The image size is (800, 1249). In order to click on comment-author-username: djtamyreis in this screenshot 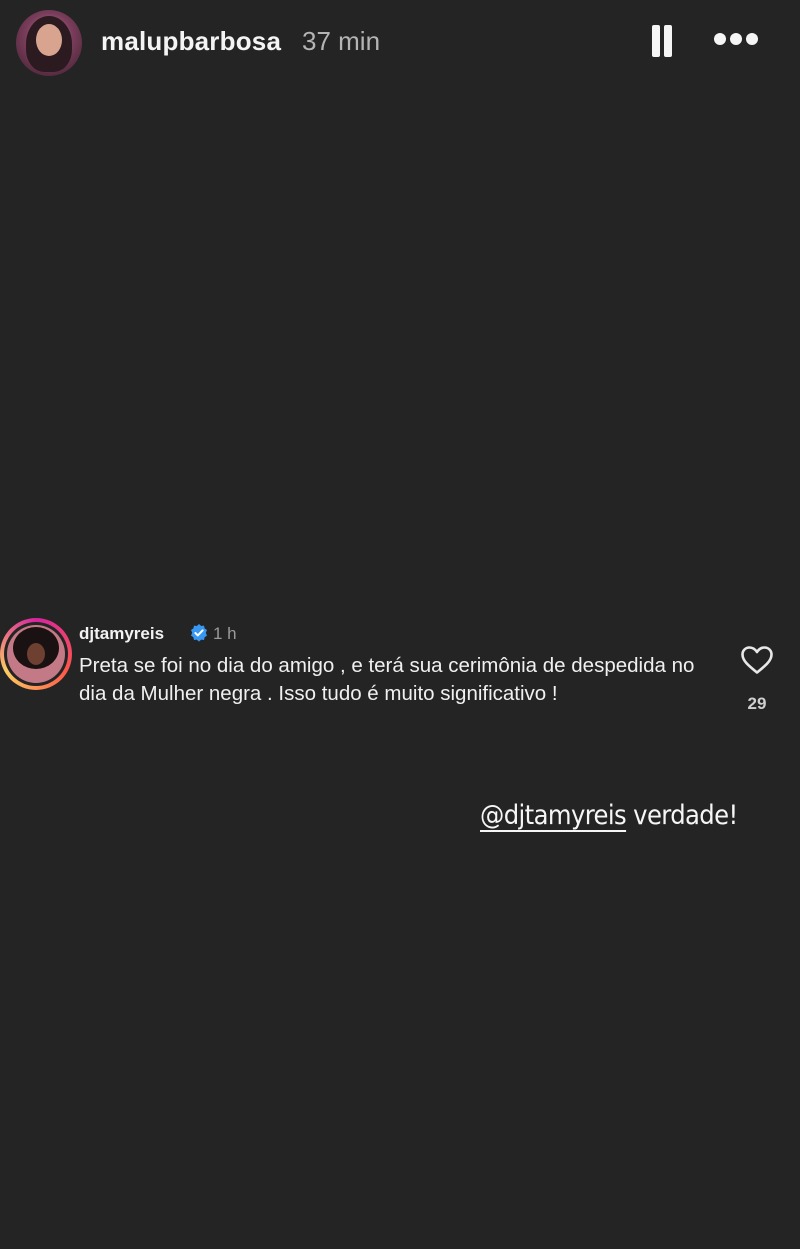, I will do `click(121, 634)`.